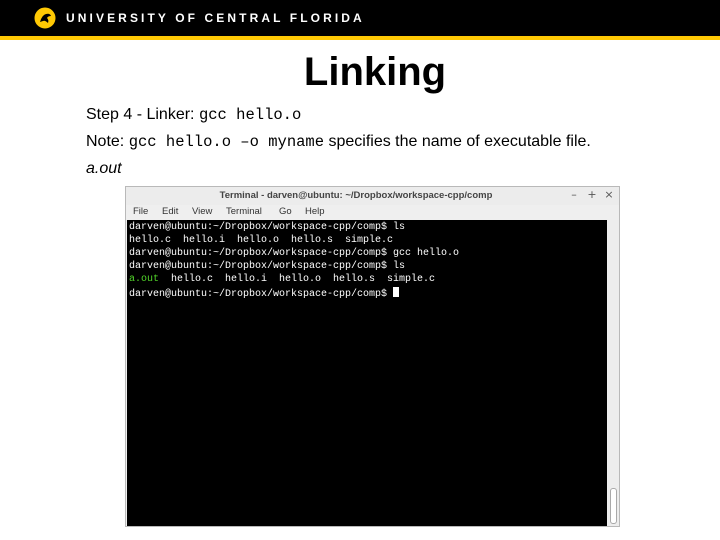  Describe the element at coordinates (375, 72) in the screenshot. I see `slide-title: Linking` at that location.